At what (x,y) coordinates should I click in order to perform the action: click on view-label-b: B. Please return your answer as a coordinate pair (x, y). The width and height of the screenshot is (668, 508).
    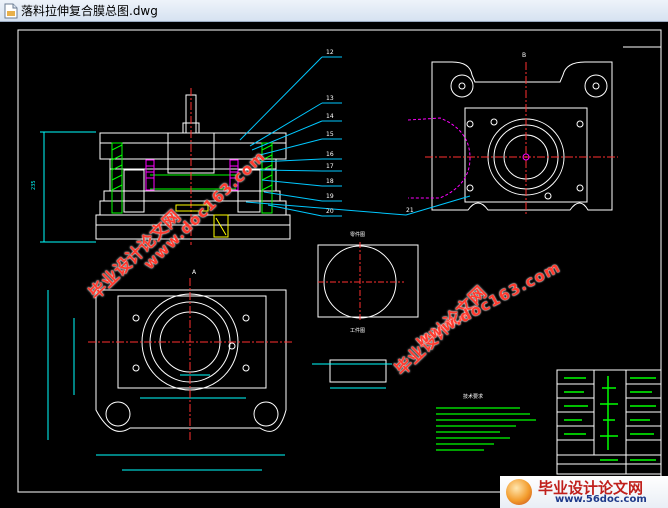
    Looking at the image, I should click on (524, 55).